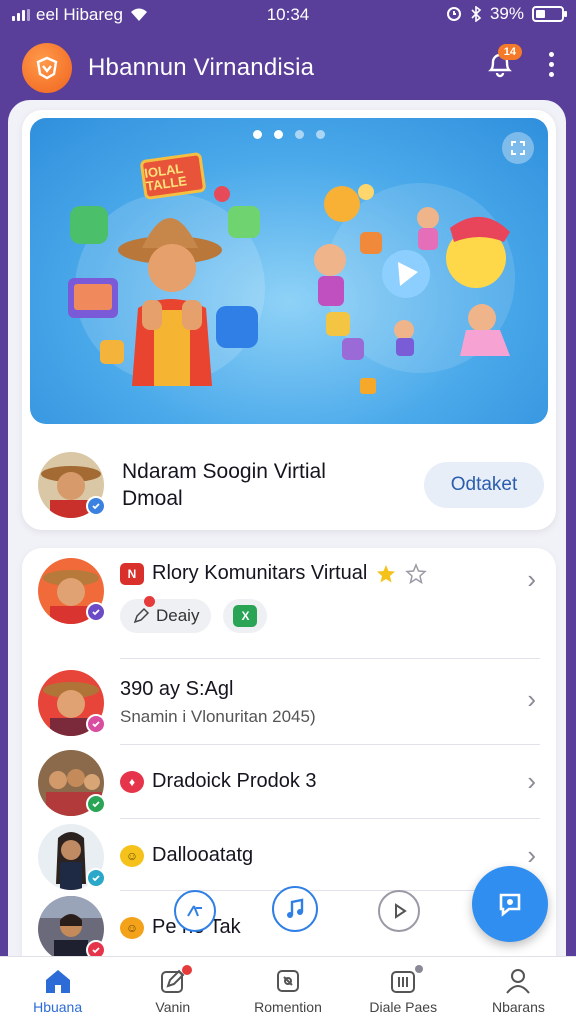 The image size is (576, 1024). Describe the element at coordinates (177, 689) in the screenshot. I see `list-item-title: 390 ay S:Agl` at that location.